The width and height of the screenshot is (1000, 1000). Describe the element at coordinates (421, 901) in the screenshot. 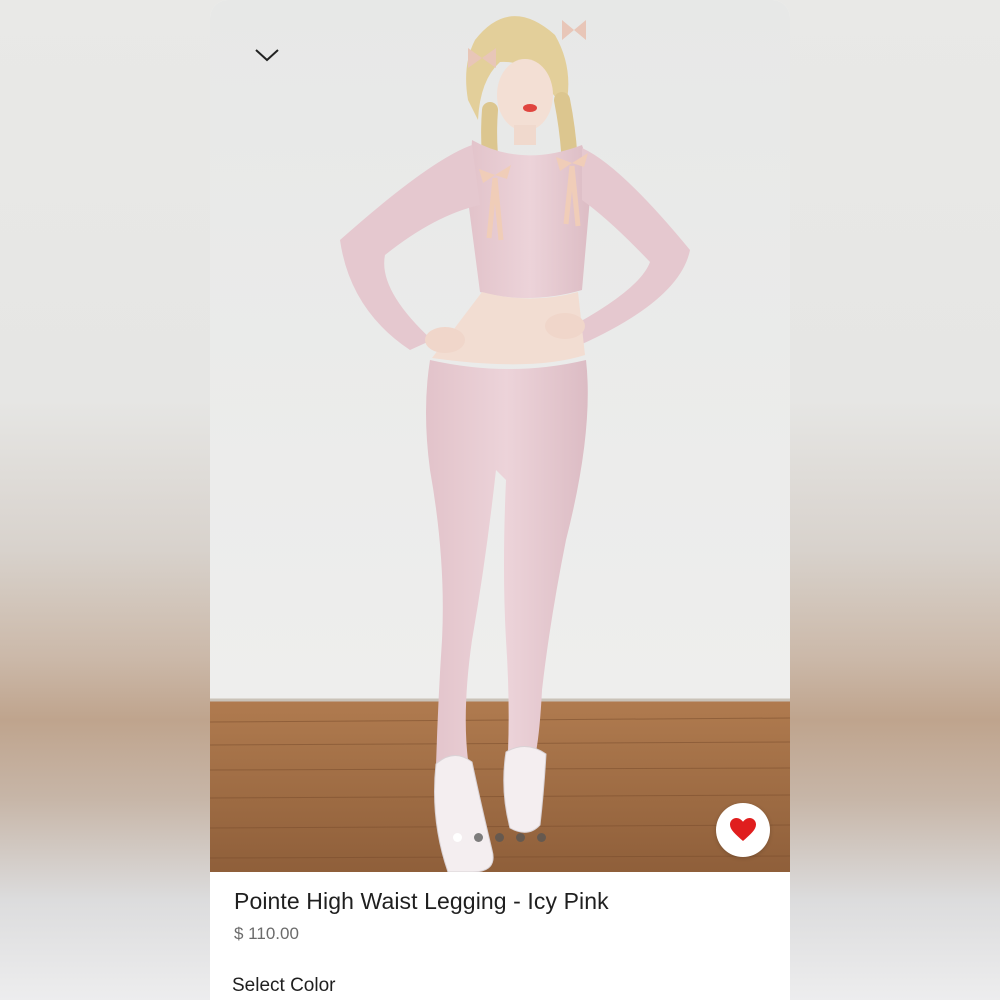

I see `product-title: Pointe High Waist Legging - Icy Pink` at that location.